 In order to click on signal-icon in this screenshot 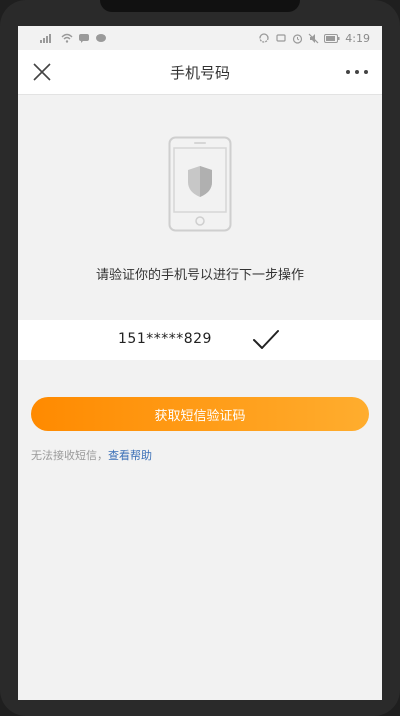, I will do `click(48, 38)`.